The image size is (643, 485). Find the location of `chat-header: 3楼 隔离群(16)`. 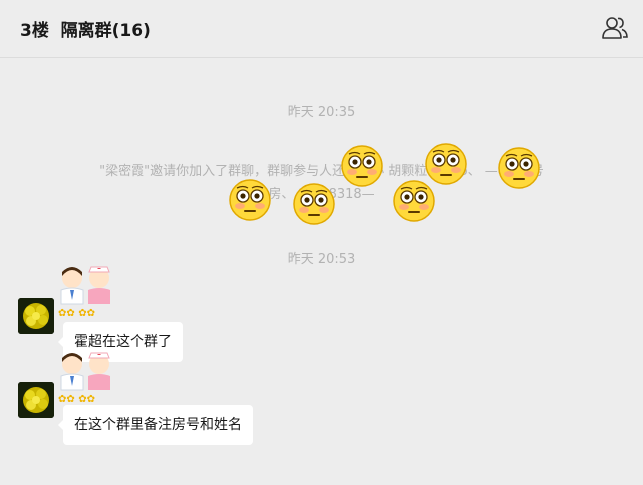

chat-header: 3楼 隔离群(16) is located at coordinates (321, 29).